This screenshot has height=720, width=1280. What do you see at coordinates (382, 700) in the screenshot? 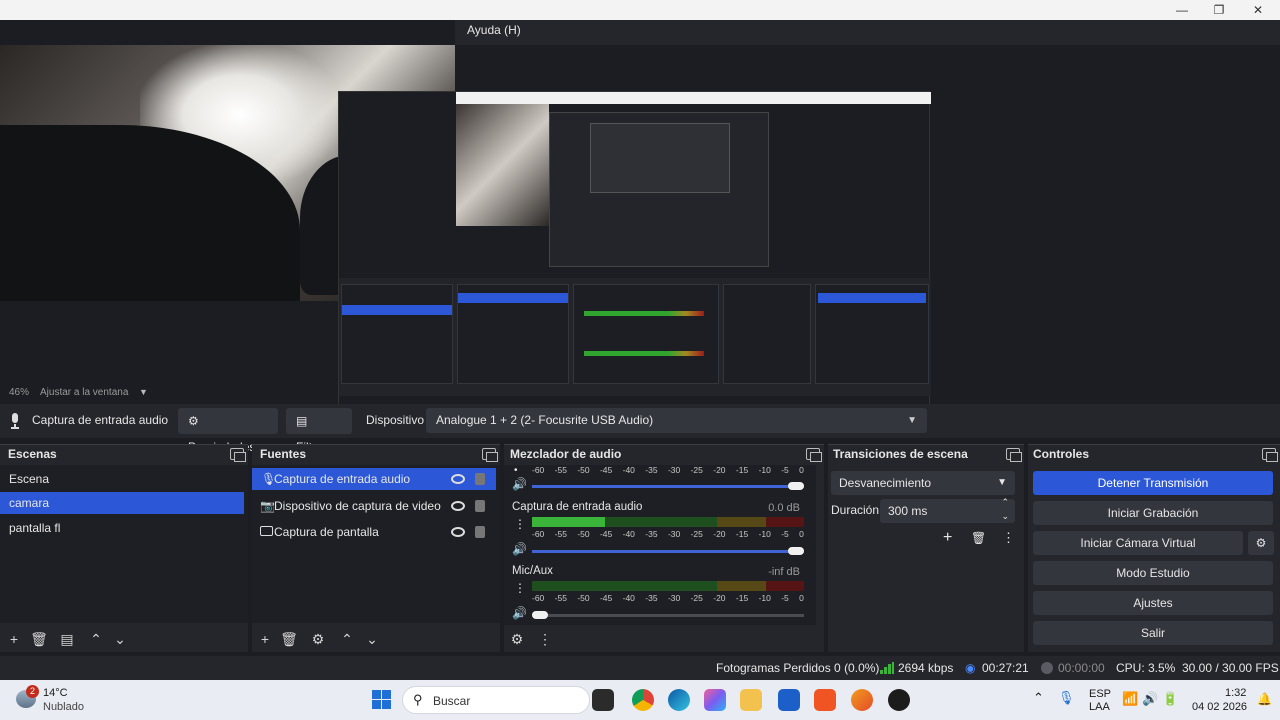
I see `windows-start-icon` at bounding box center [382, 700].